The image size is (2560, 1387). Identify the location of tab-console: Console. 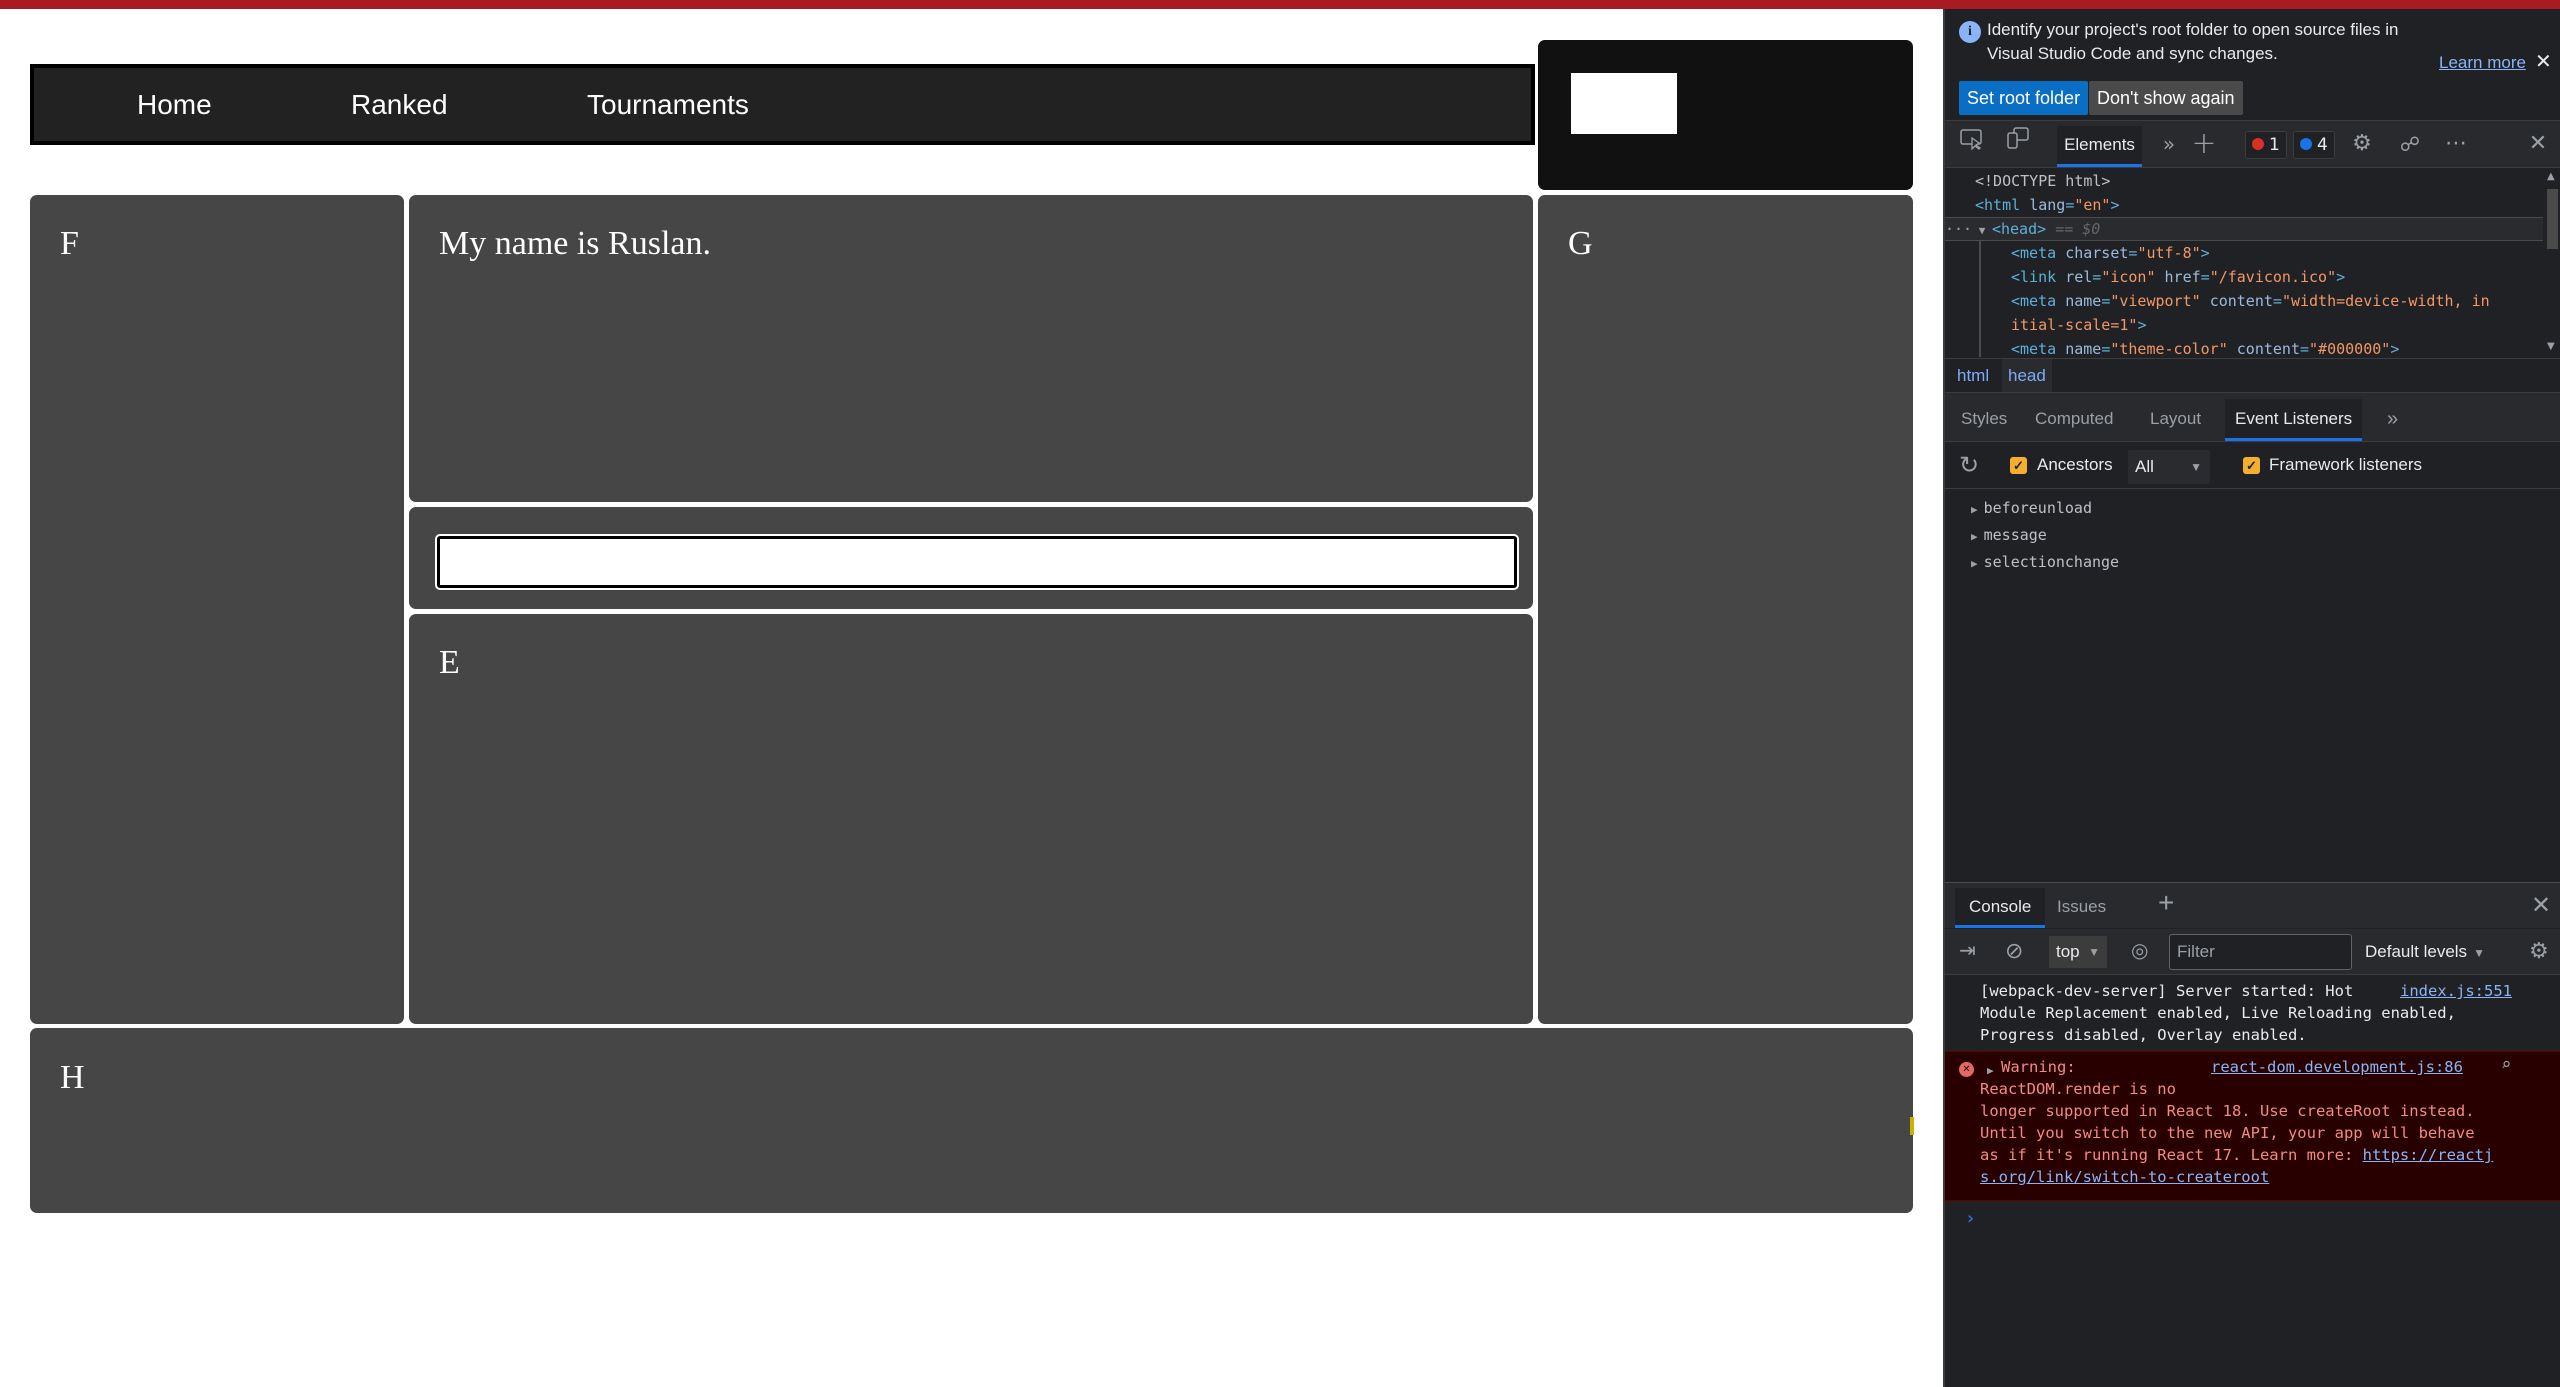
(2000, 908).